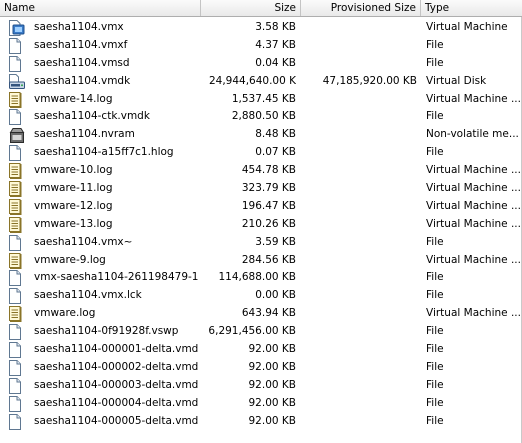 The height and width of the screenshot is (443, 522). Describe the element at coordinates (84, 134) in the screenshot. I see `file-name: saesha1104.nvram` at that location.